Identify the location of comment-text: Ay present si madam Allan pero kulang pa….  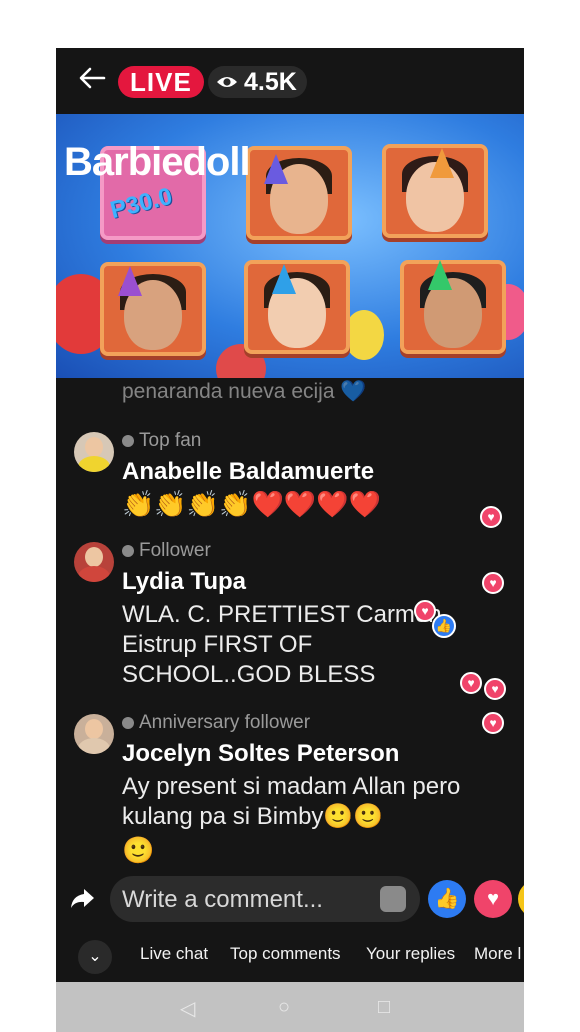
(291, 801).